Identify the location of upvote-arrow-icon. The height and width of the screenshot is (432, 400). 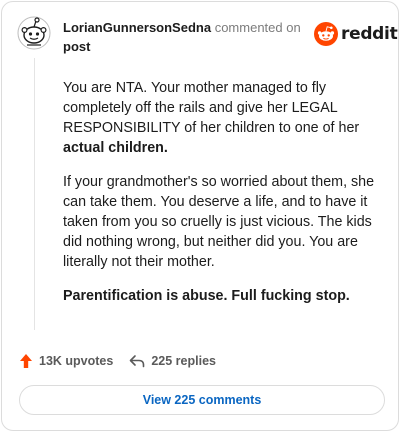
(26, 361).